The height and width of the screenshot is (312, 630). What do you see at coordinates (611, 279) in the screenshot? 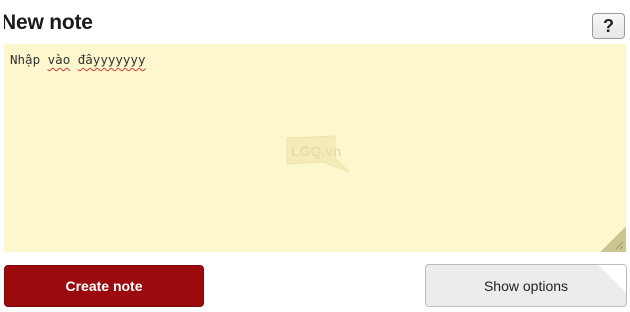
I see `folded-corner` at bounding box center [611, 279].